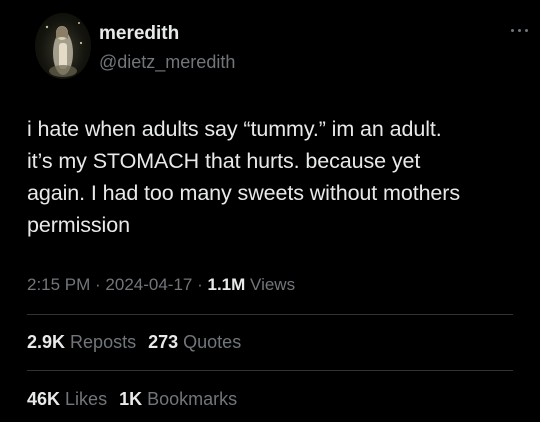 The height and width of the screenshot is (422, 540). What do you see at coordinates (103, 342) in the screenshot?
I see `reposts-label: Reposts` at bounding box center [103, 342].